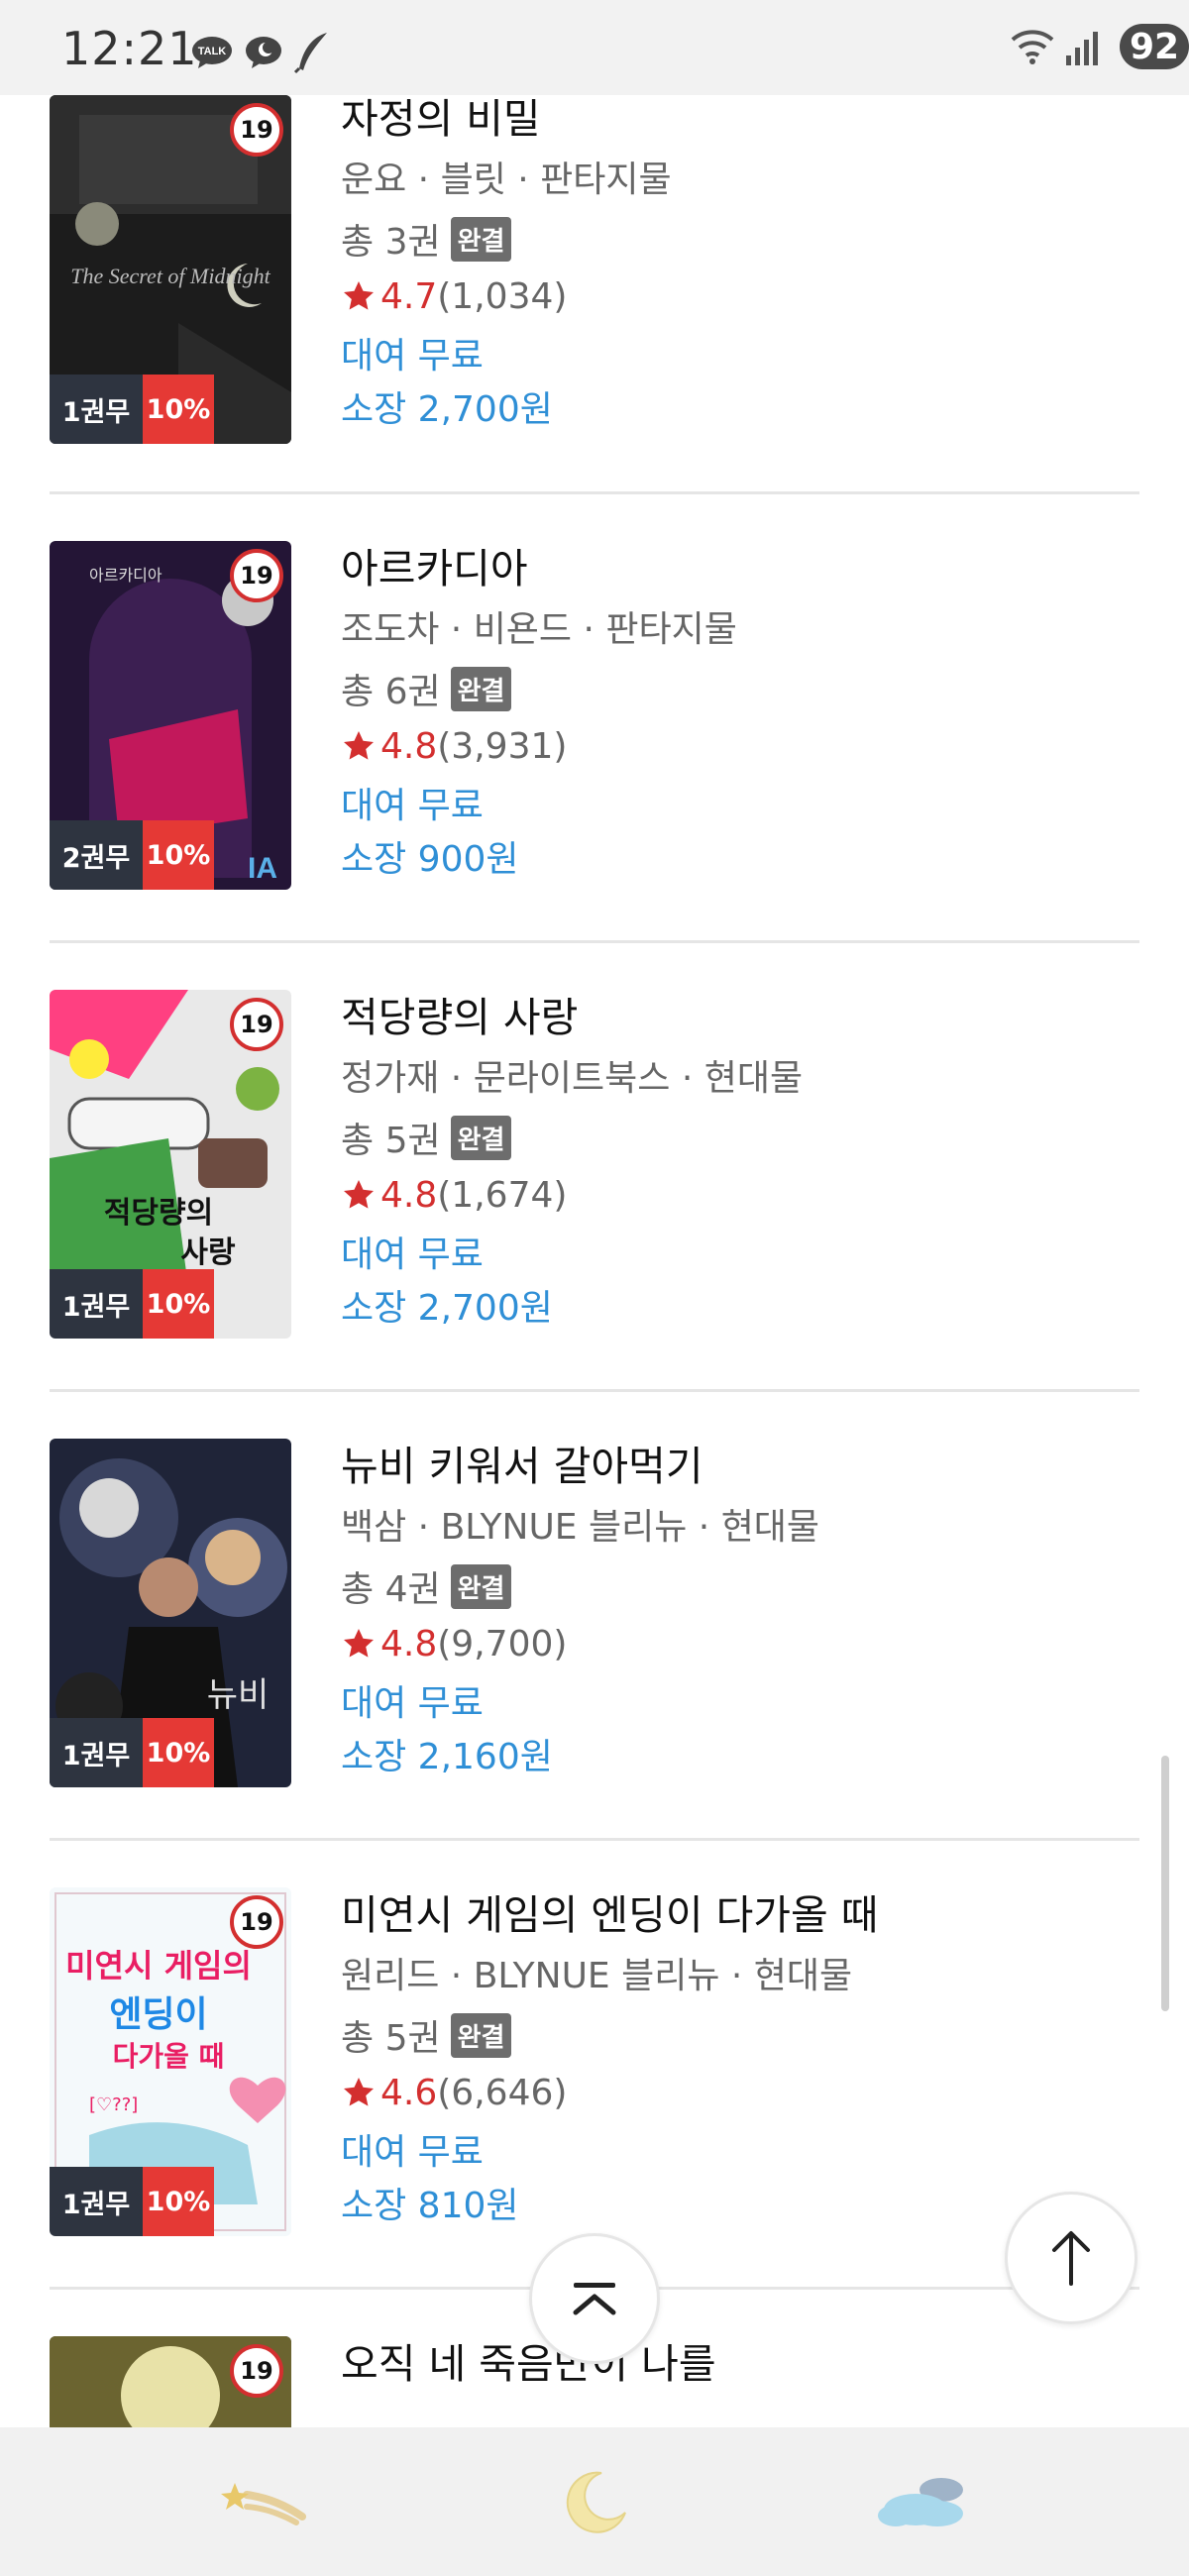 The image size is (1189, 2576). I want to click on rating-value: 4.7, so click(409, 296).